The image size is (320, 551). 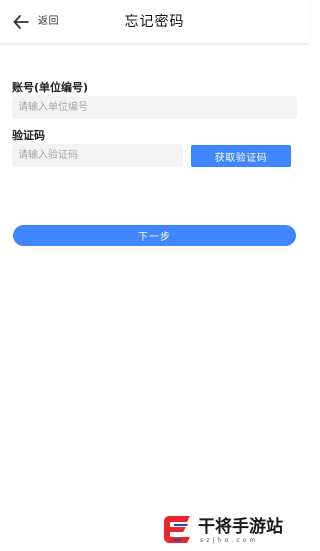 What do you see at coordinates (177, 530) in the screenshot?
I see `site-logo-icon` at bounding box center [177, 530].